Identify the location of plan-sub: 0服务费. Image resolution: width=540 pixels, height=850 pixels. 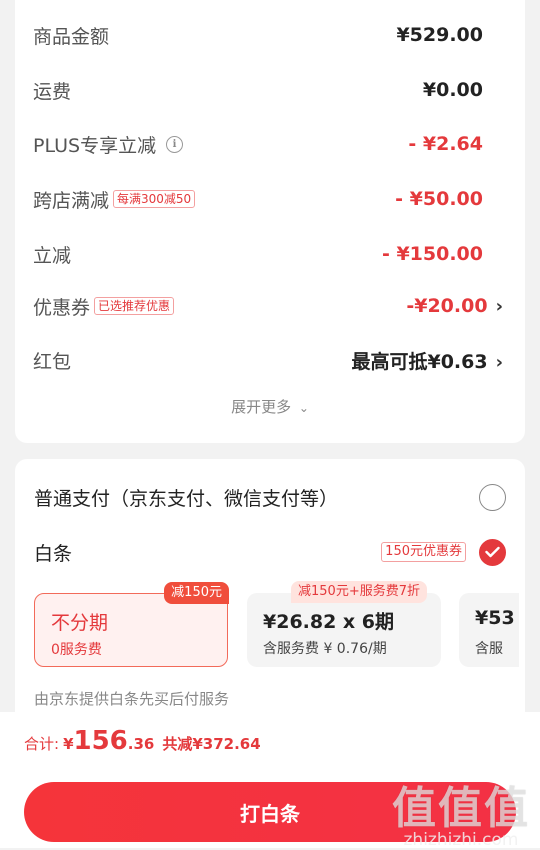
(76, 650).